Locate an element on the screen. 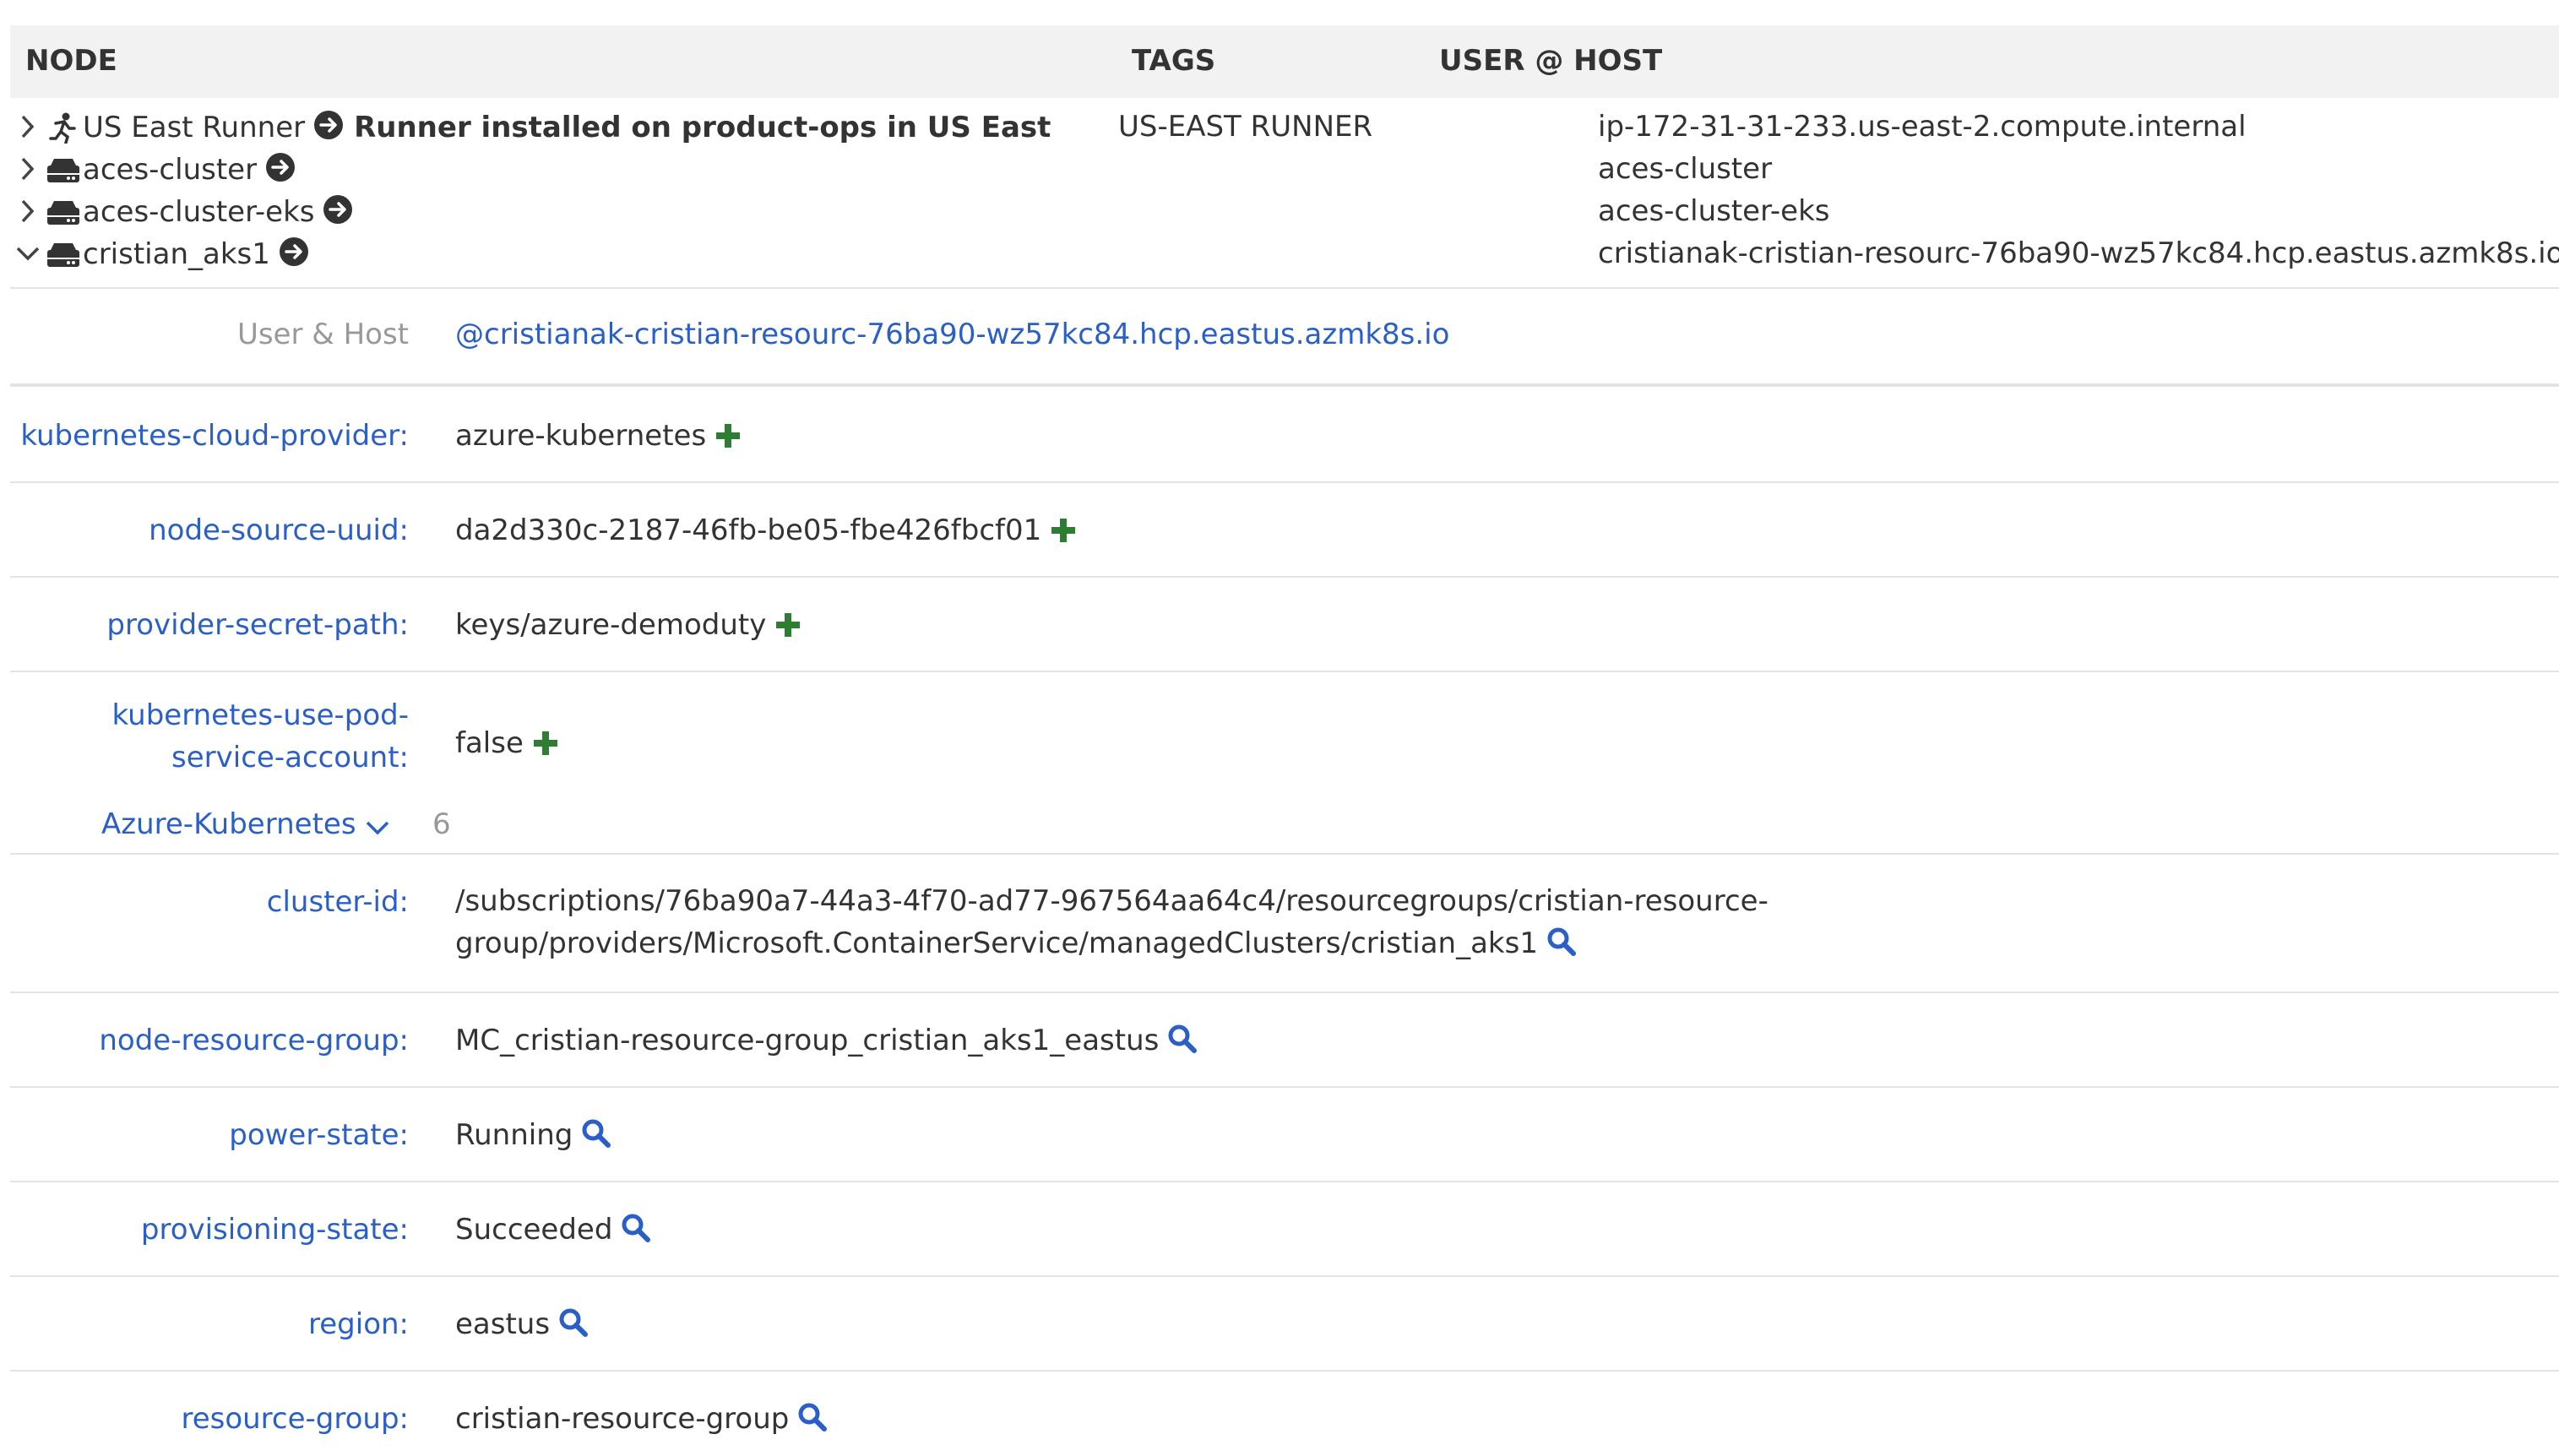 The width and height of the screenshot is (2559, 1456). attribute-key: power-state: is located at coordinates (319, 1135).